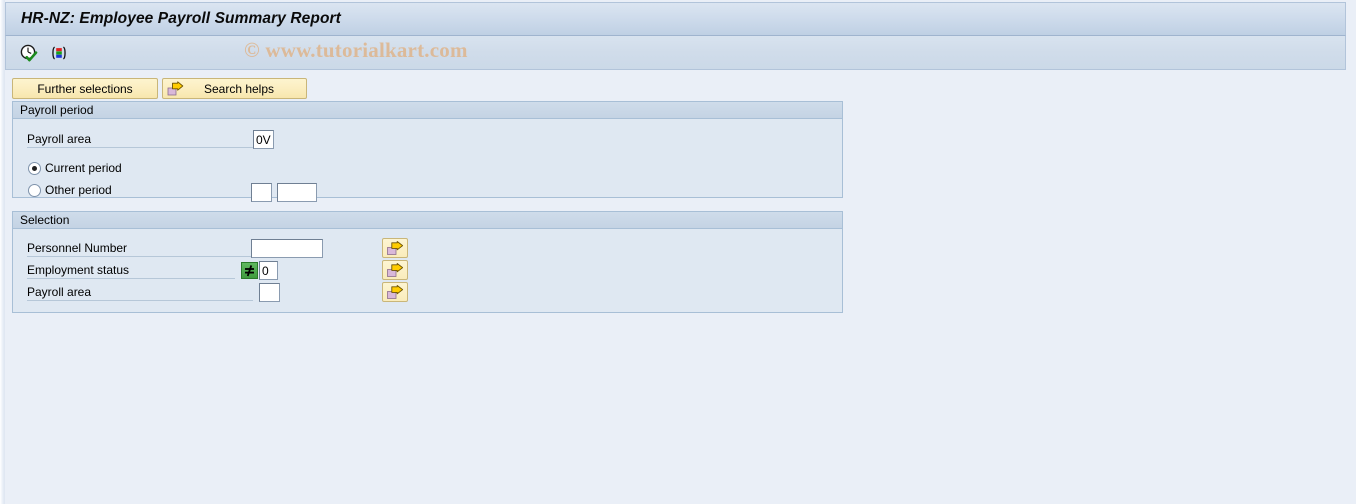 The height and width of the screenshot is (504, 1356). I want to click on page-title: HR-NZ: Employee Payroll Summary Report, so click(181, 18).